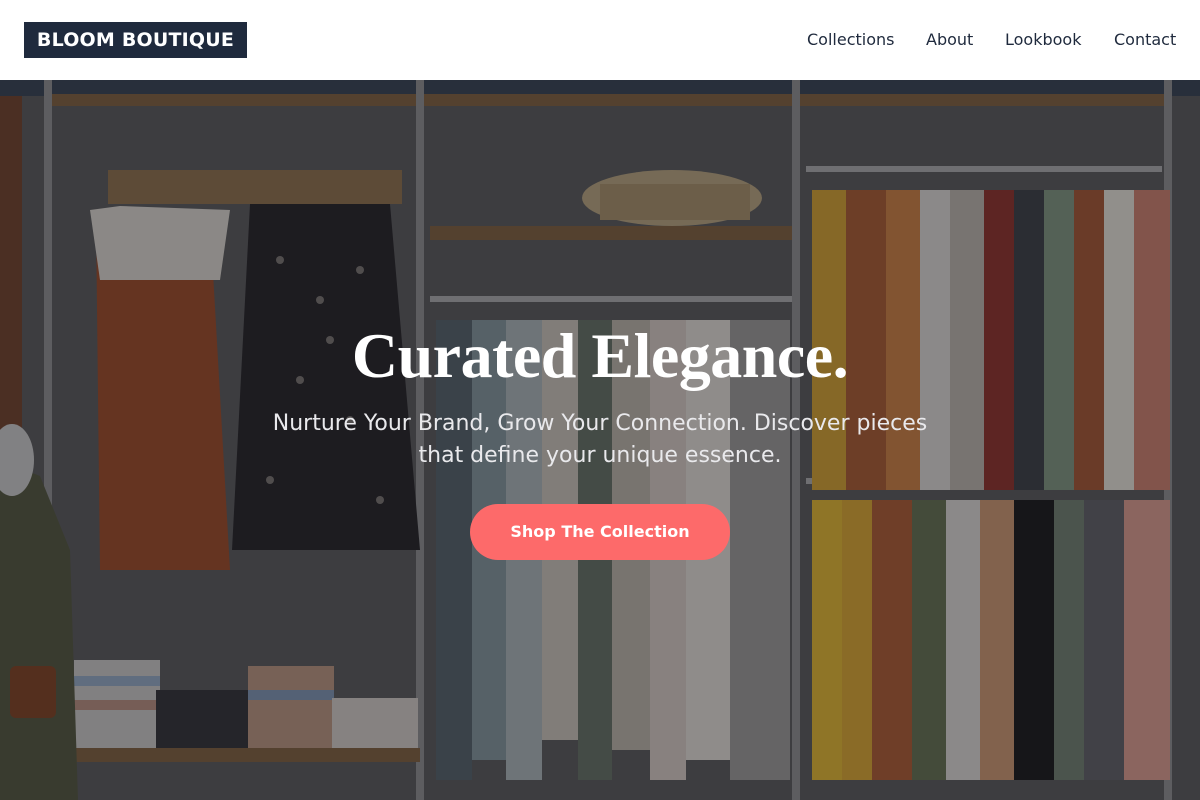 Image resolution: width=1200 pixels, height=800 pixels. Describe the element at coordinates (600, 355) in the screenshot. I see `hero-title: Curated Elegance.` at that location.